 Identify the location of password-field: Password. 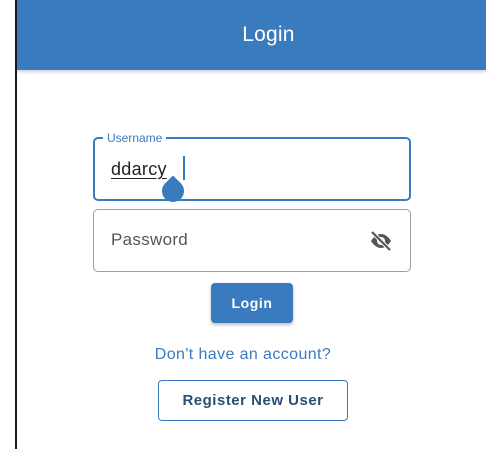
(252, 240).